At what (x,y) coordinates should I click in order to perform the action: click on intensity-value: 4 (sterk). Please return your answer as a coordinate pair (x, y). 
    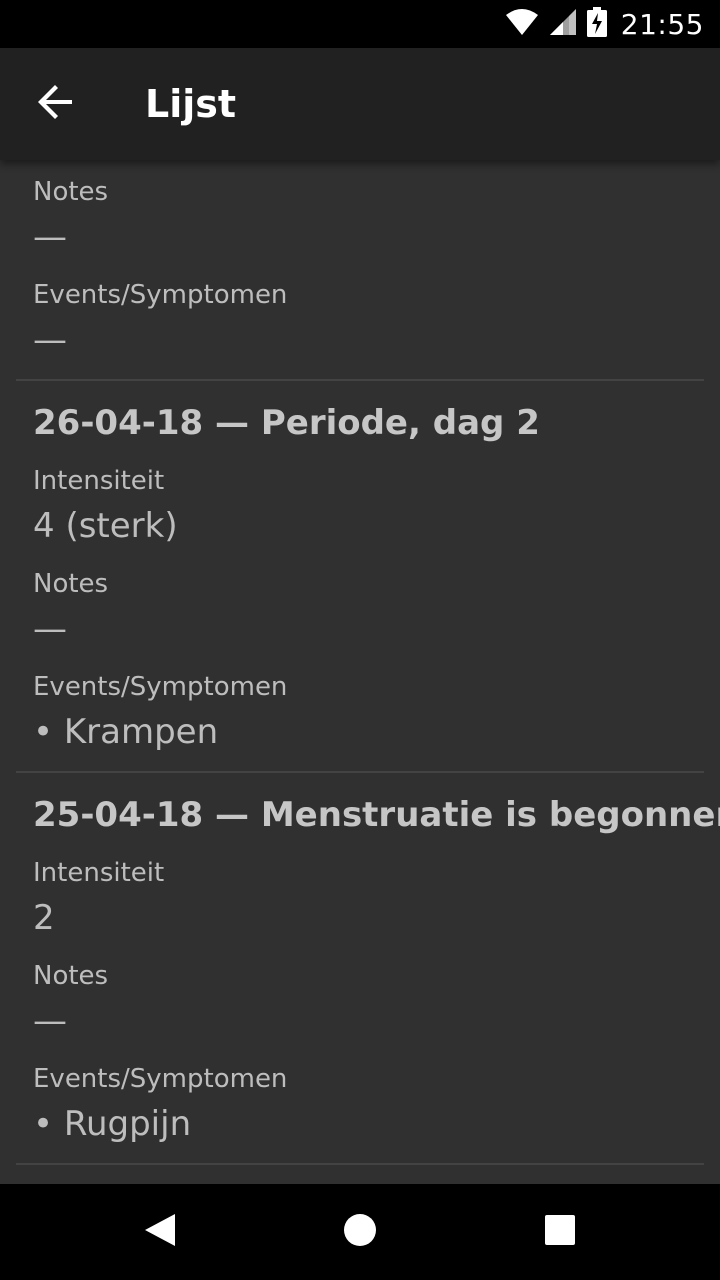
    Looking at the image, I should click on (105, 526).